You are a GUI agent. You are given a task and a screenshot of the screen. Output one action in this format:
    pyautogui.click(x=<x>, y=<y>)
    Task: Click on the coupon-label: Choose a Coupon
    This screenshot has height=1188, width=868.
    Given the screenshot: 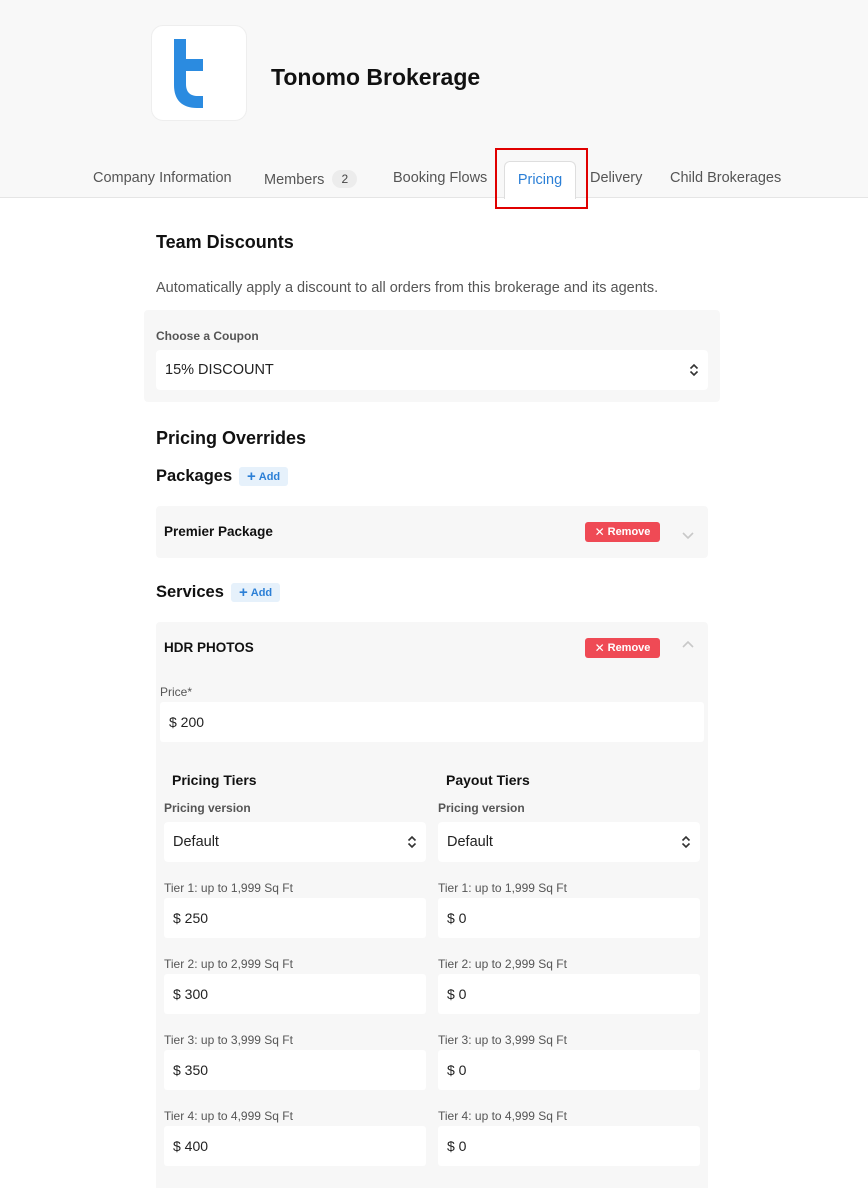 What is the action you would take?
    pyautogui.click(x=207, y=336)
    